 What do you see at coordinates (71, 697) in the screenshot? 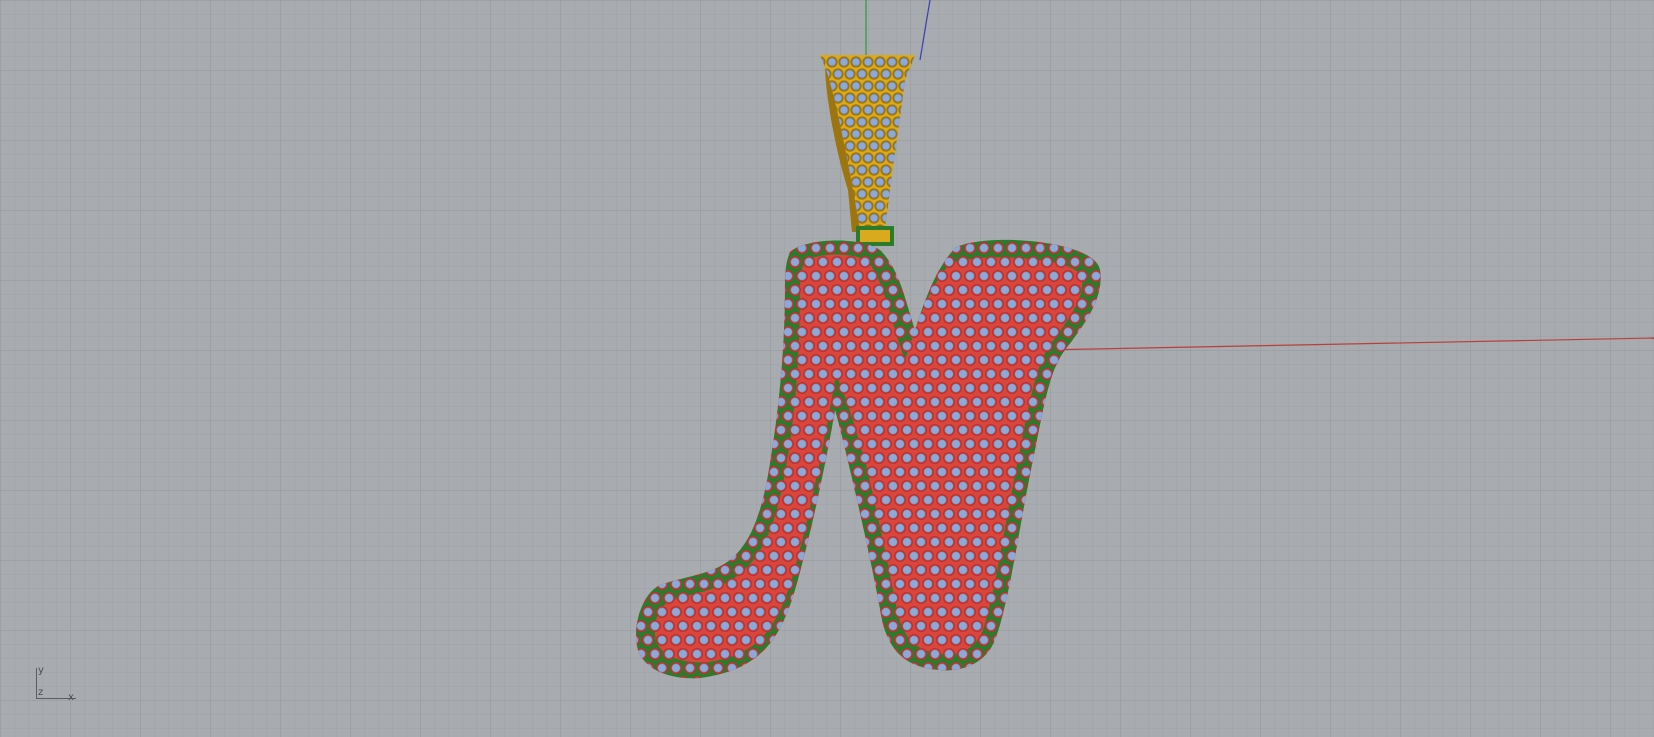
I see `gizmo-x-label: x` at bounding box center [71, 697].